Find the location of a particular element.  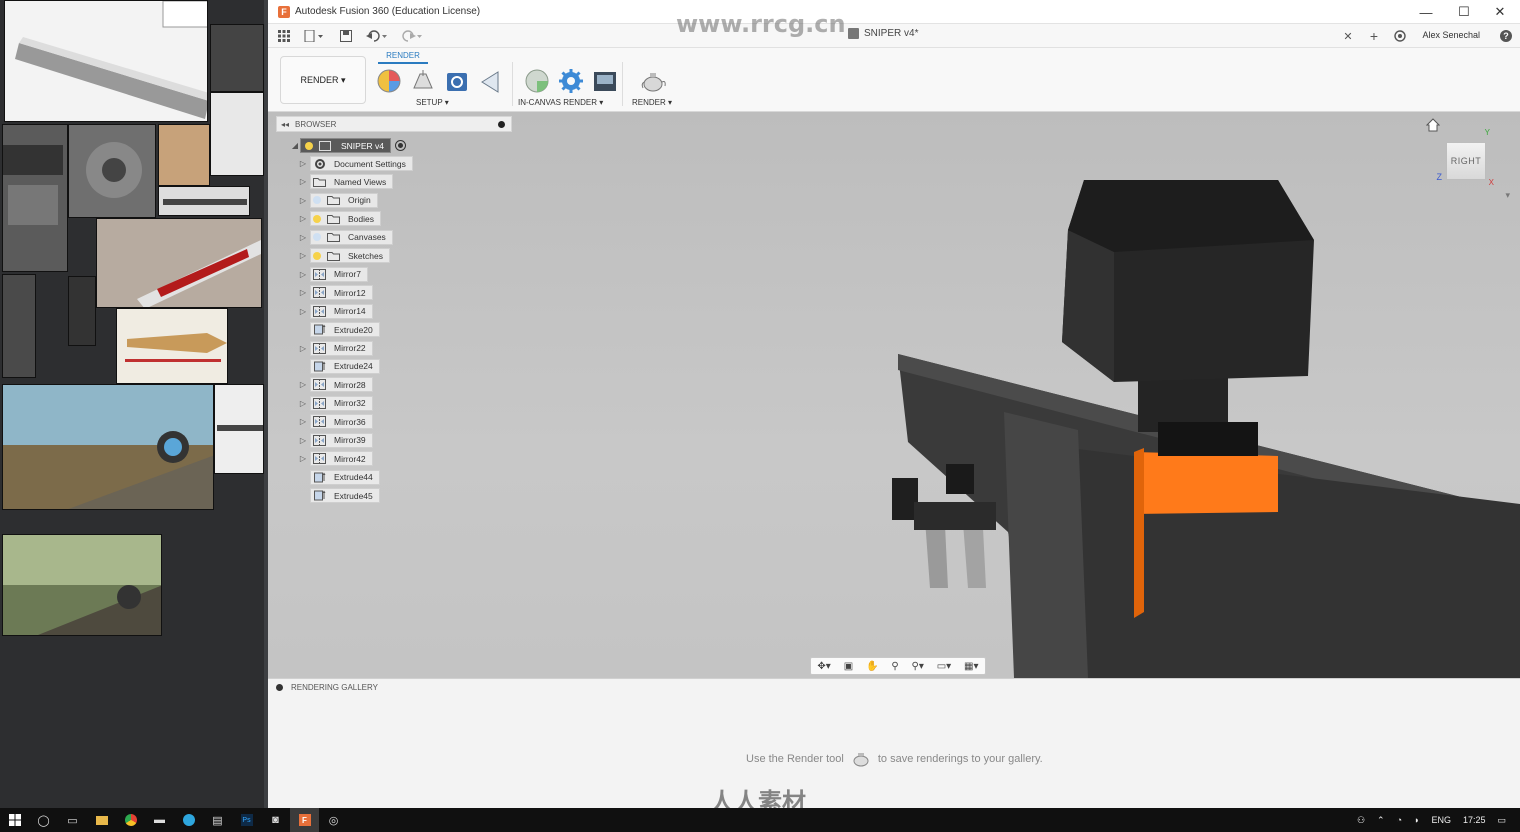

task-view-icon: ▭ is located at coordinates (72, 820).